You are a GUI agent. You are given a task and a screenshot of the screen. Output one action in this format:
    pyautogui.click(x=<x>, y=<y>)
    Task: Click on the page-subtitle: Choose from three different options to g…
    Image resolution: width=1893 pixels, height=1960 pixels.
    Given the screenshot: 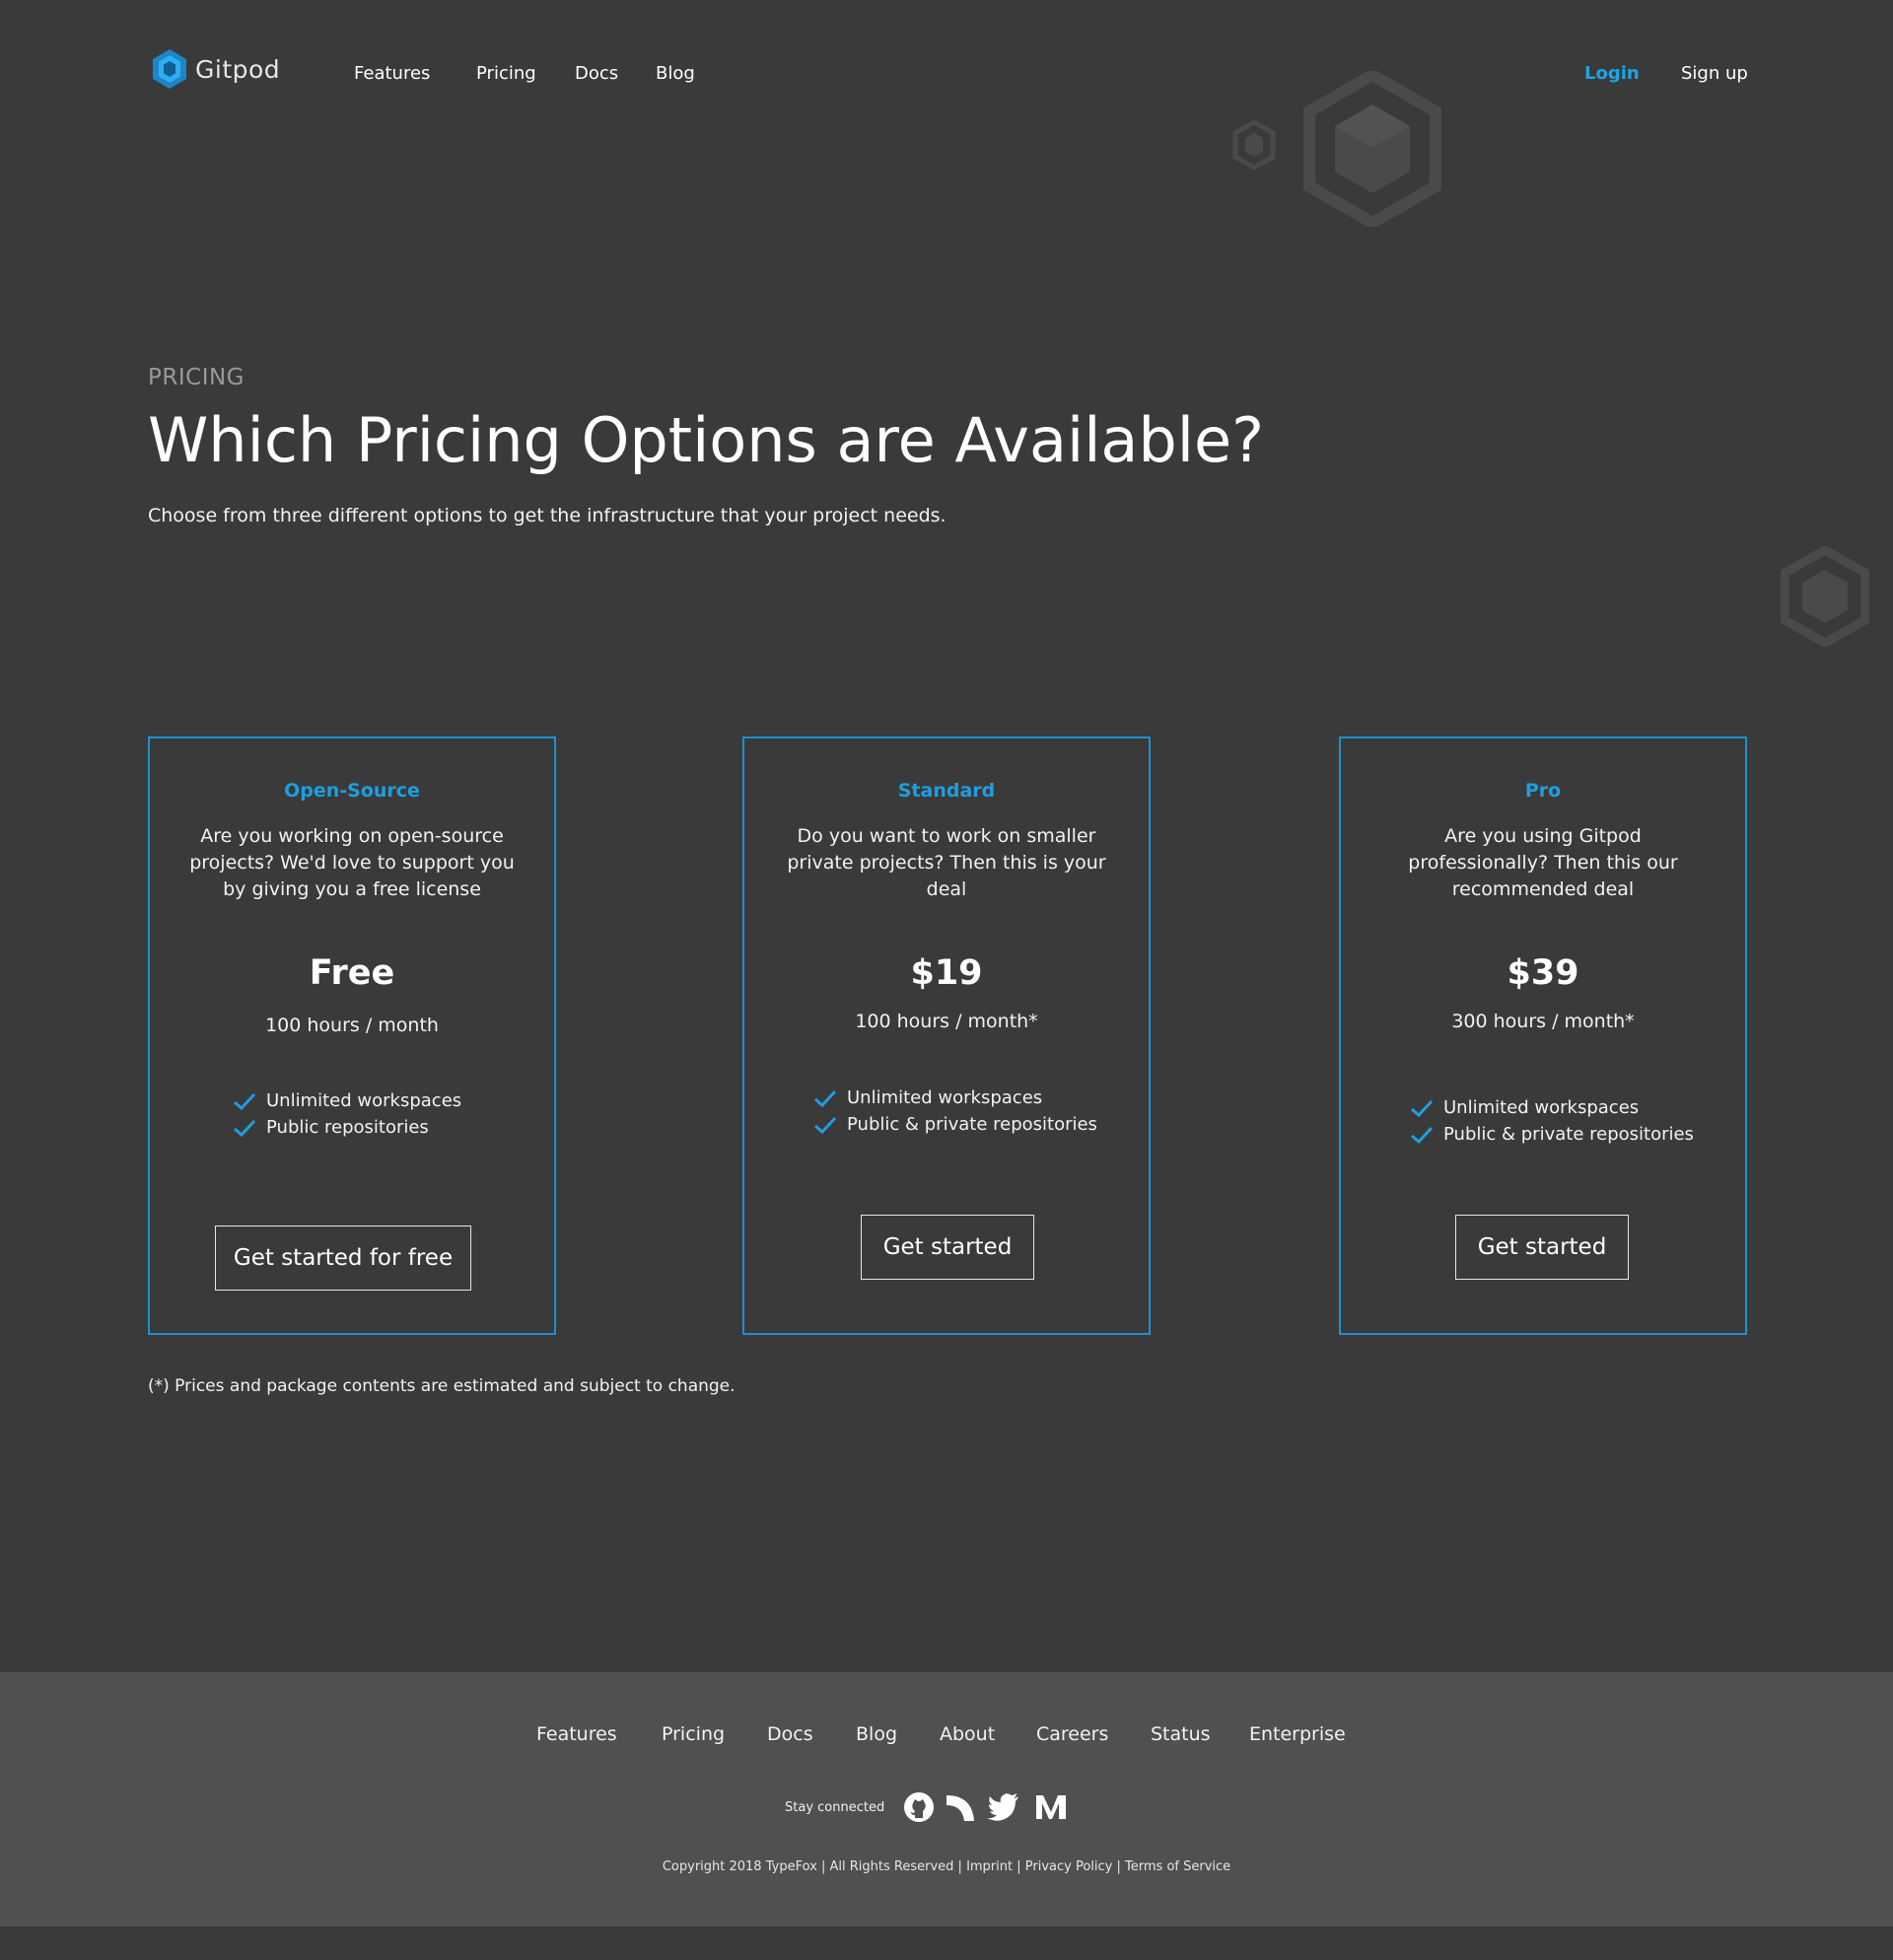 What is the action you would take?
    pyautogui.click(x=547, y=515)
    